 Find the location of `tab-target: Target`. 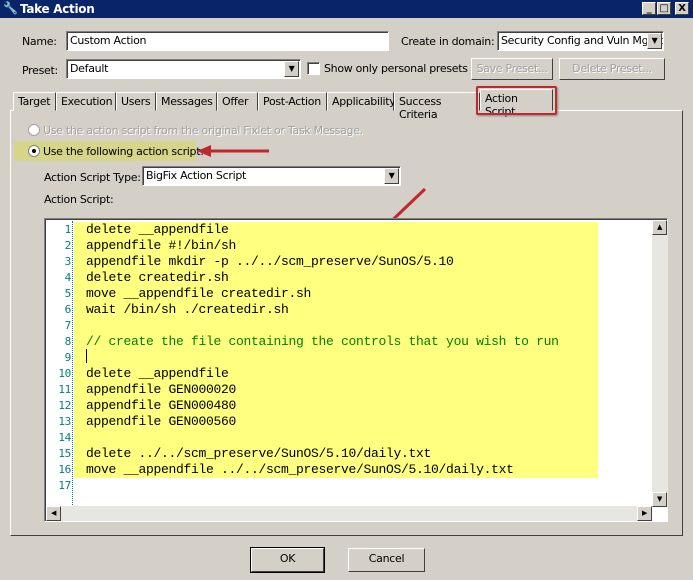

tab-target: Target is located at coordinates (34, 101).